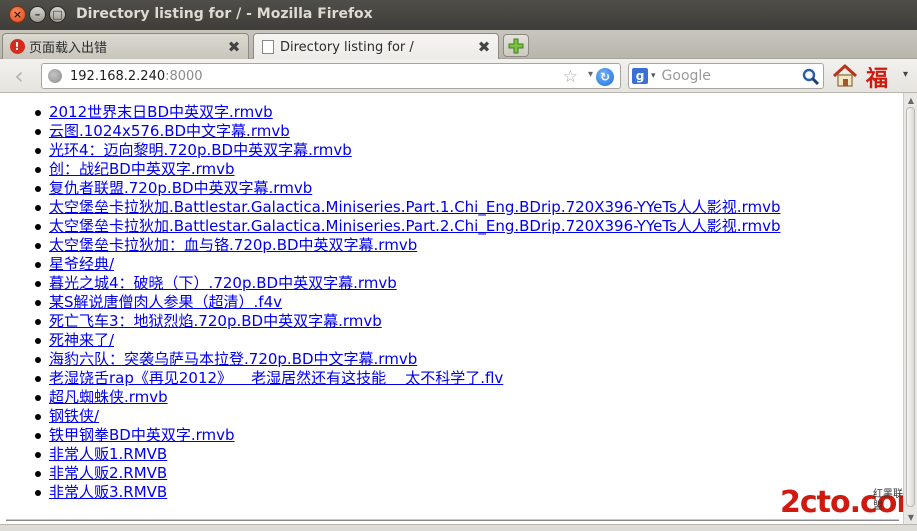  Describe the element at coordinates (845, 76) in the screenshot. I see `home-icon` at that location.